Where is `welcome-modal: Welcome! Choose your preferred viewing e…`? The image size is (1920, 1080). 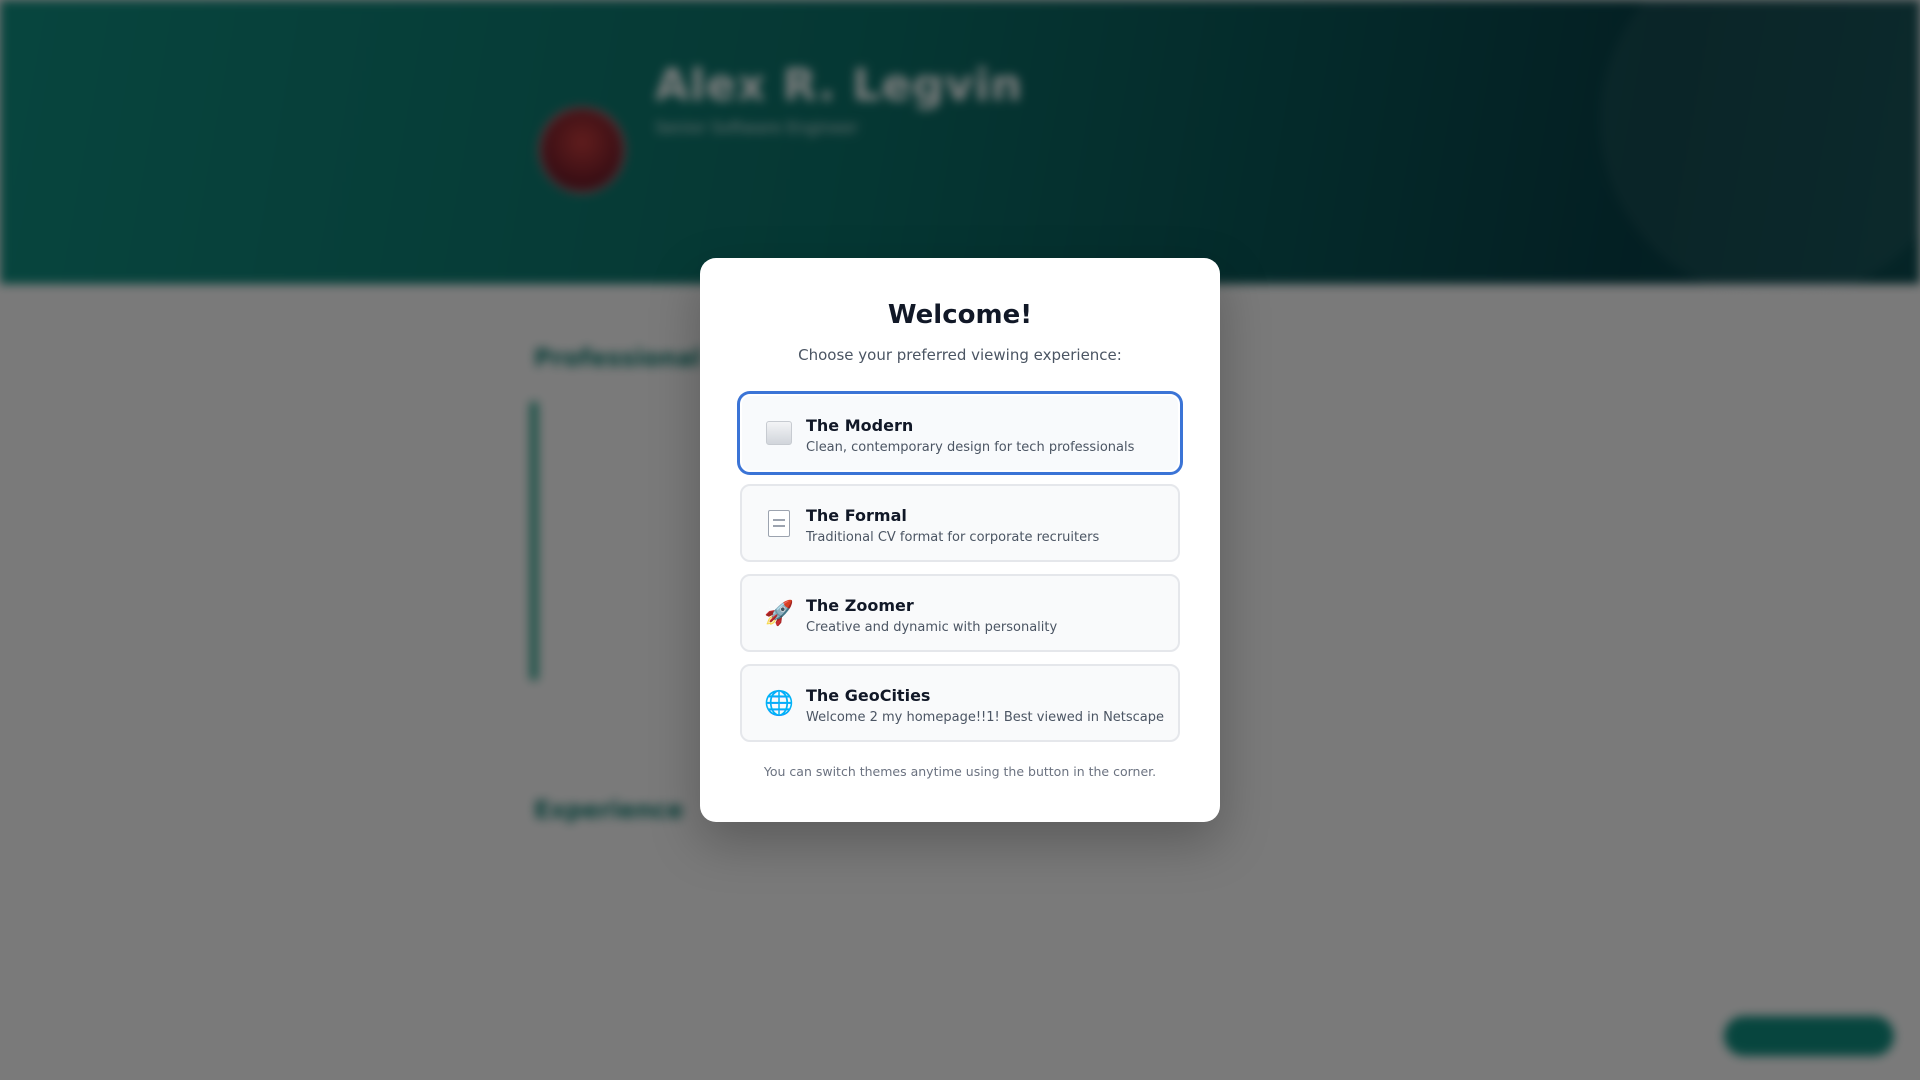 welcome-modal: Welcome! Choose your preferred viewing e… is located at coordinates (960, 540).